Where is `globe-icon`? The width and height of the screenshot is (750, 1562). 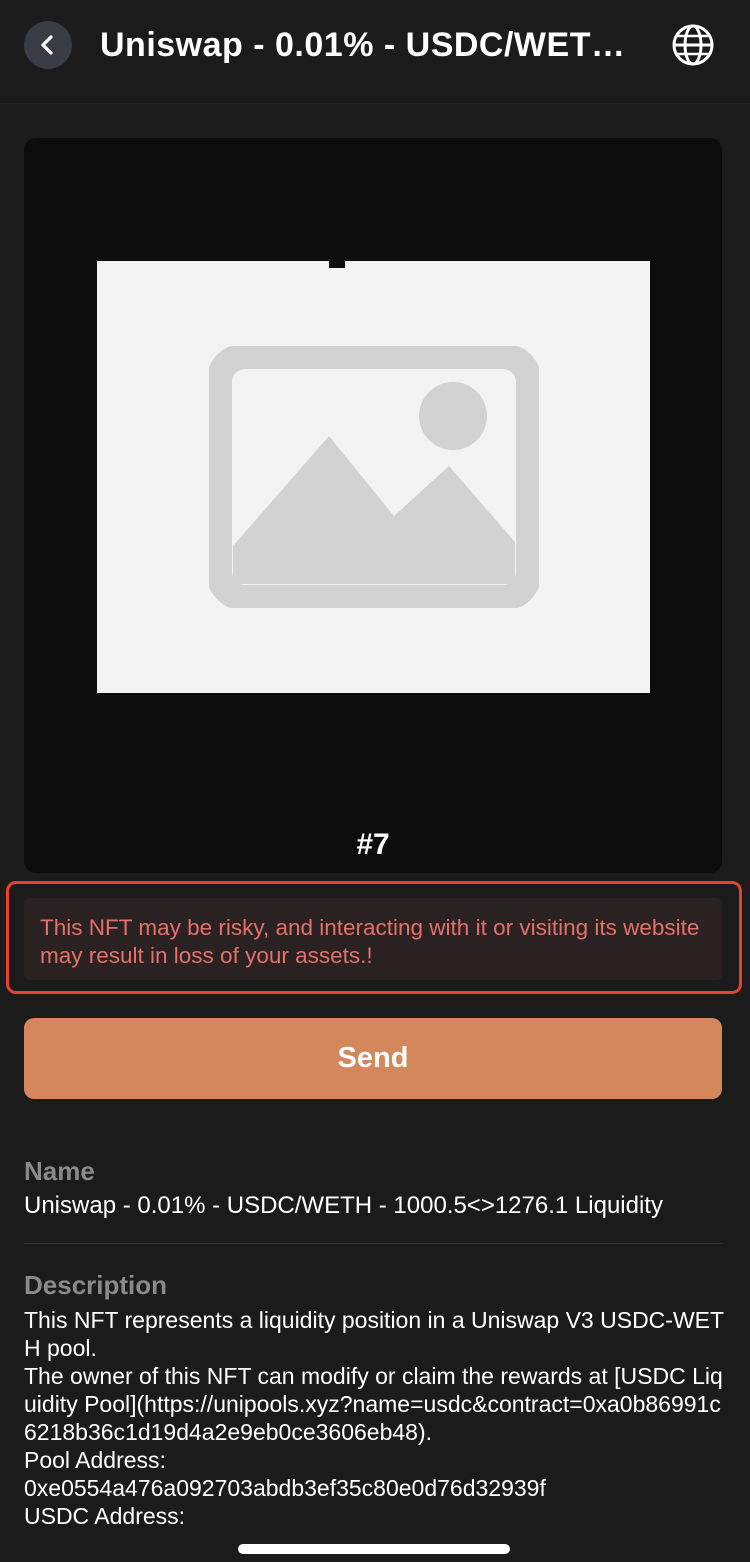
globe-icon is located at coordinates (693, 45).